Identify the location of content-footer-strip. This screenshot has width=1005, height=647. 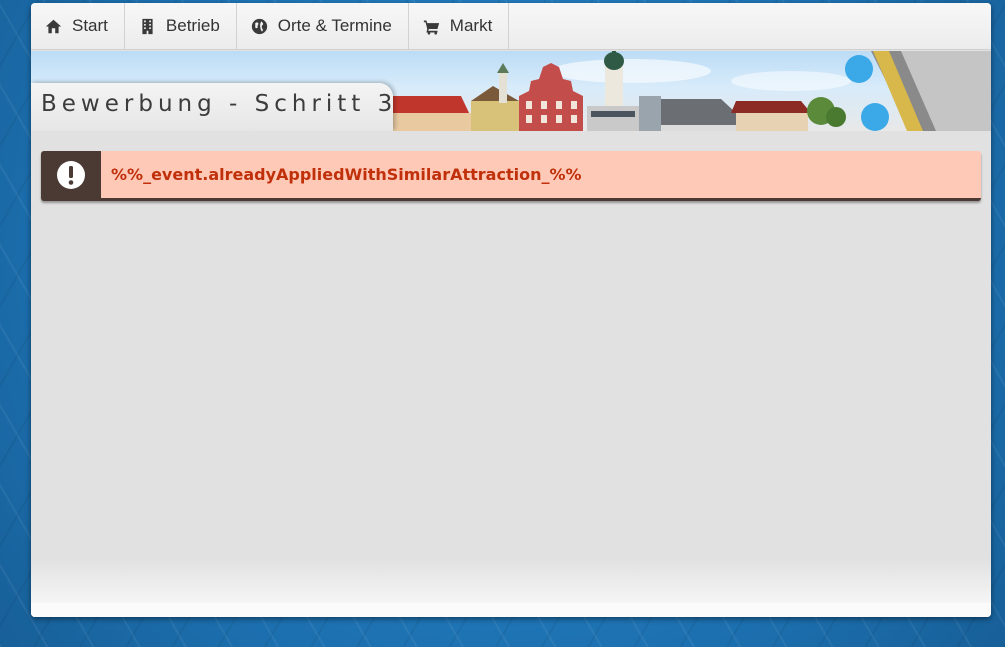
(511, 610).